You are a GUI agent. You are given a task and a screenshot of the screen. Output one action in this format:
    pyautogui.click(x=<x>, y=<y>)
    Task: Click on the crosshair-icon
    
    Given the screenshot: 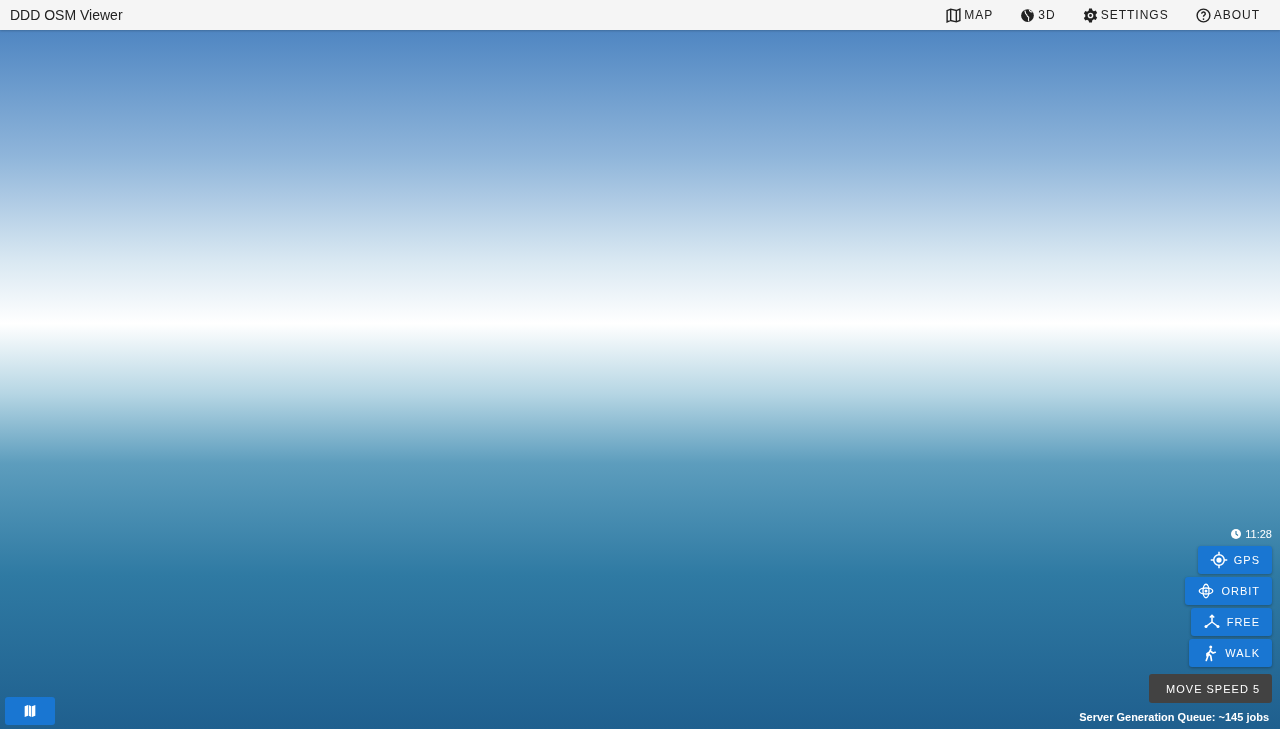 What is the action you would take?
    pyautogui.click(x=1218, y=560)
    